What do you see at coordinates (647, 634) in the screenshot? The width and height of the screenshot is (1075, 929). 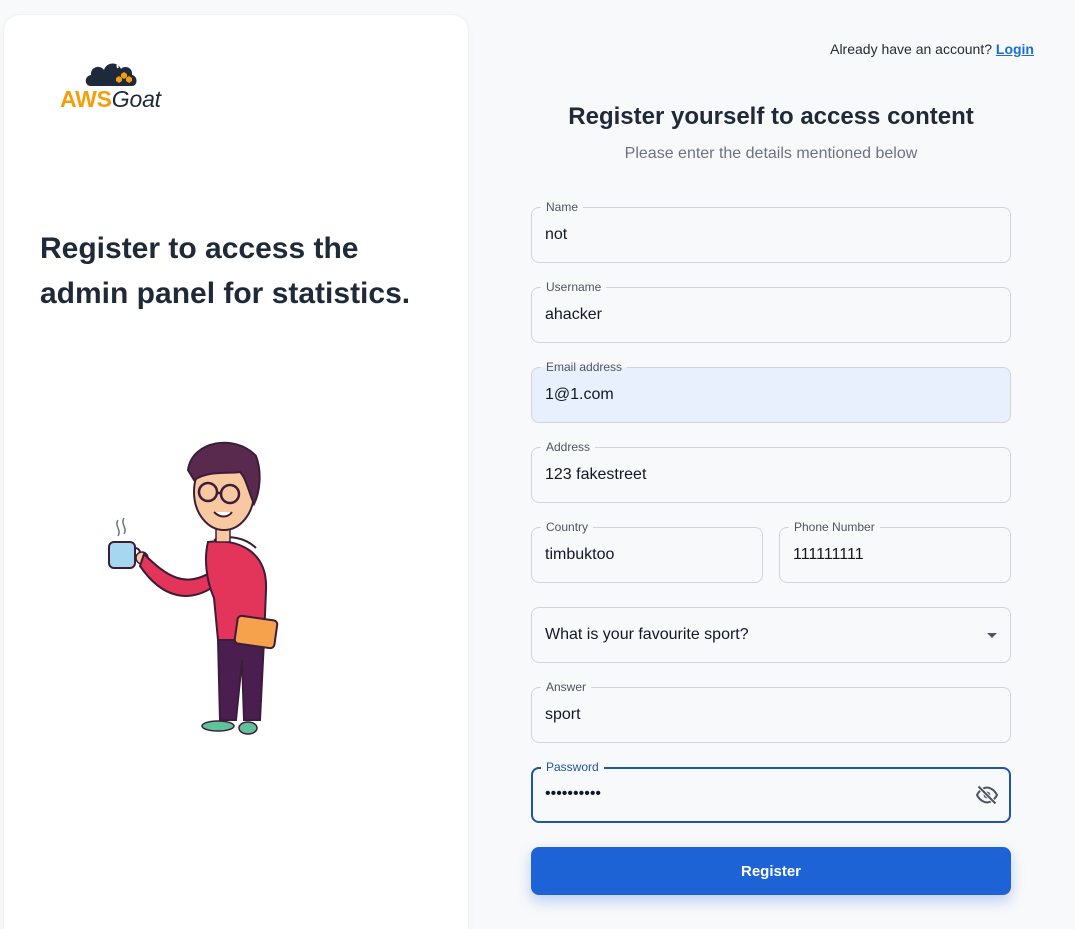 I see `security-question-value: What is your favourite sport?` at bounding box center [647, 634].